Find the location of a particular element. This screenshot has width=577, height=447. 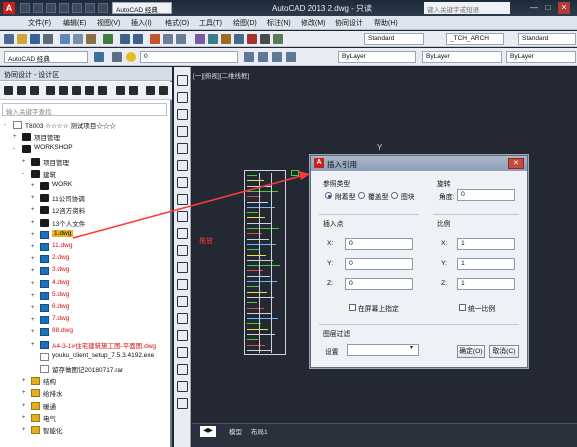

workspace-settings-icon is located at coordinates (99, 57).